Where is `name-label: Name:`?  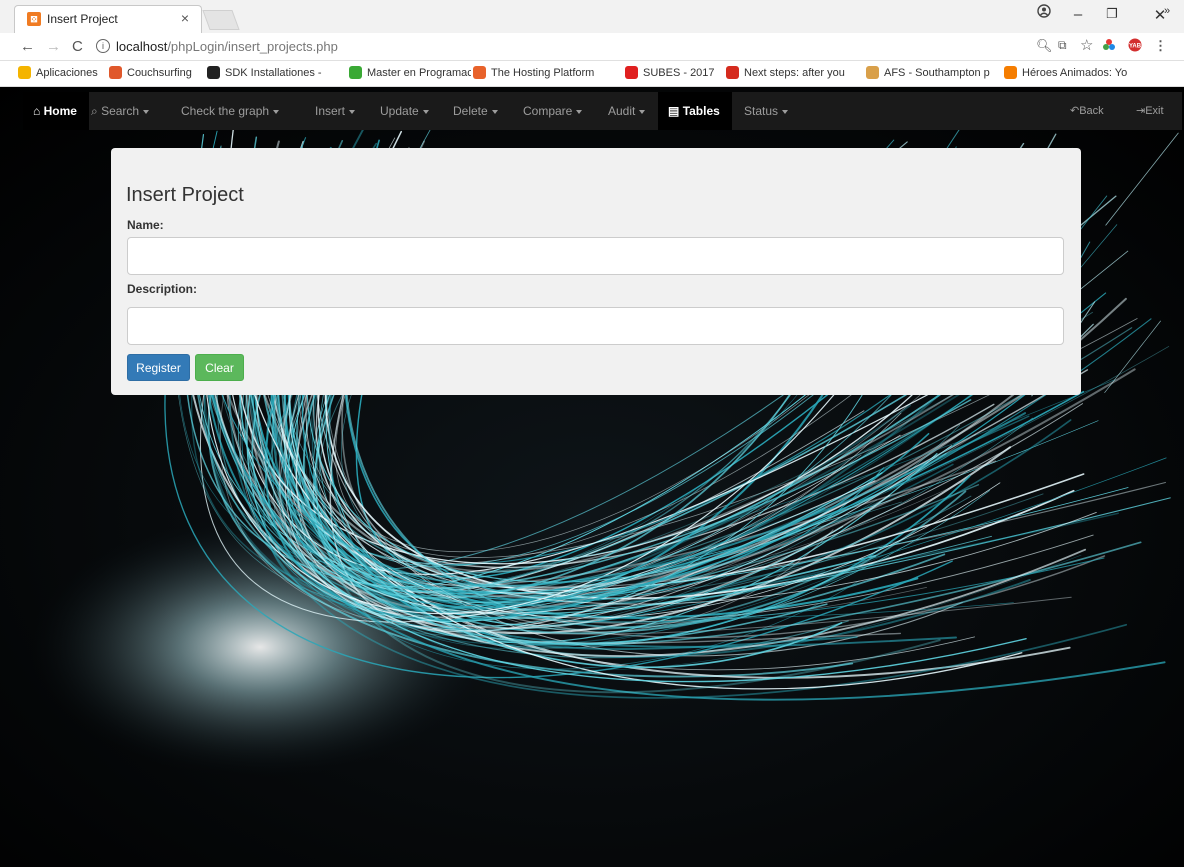
name-label: Name: is located at coordinates (145, 225).